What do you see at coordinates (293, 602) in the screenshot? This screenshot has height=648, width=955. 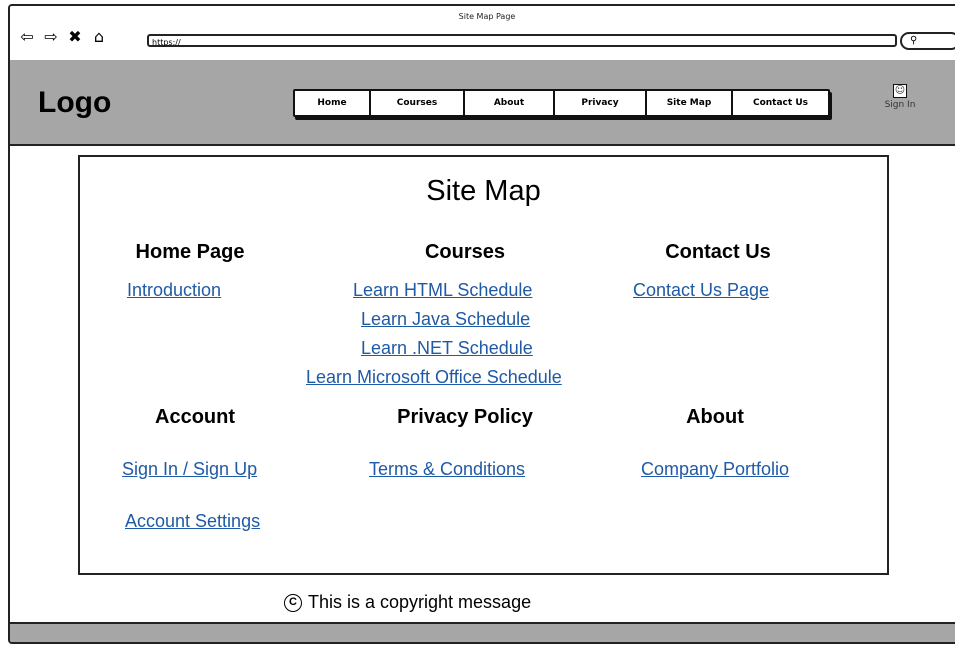 I see `copyright-icon: C` at bounding box center [293, 602].